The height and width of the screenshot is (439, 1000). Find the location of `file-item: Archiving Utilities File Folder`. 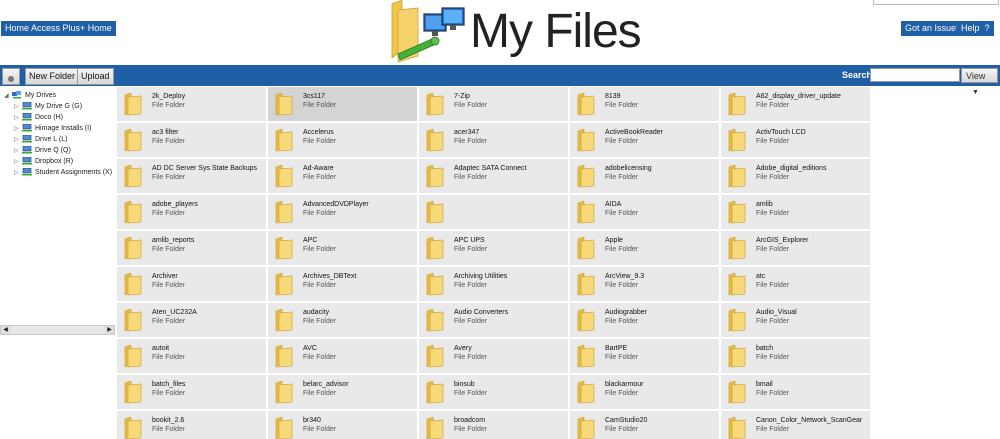

file-item: Archiving Utilities File Folder is located at coordinates (493, 284).